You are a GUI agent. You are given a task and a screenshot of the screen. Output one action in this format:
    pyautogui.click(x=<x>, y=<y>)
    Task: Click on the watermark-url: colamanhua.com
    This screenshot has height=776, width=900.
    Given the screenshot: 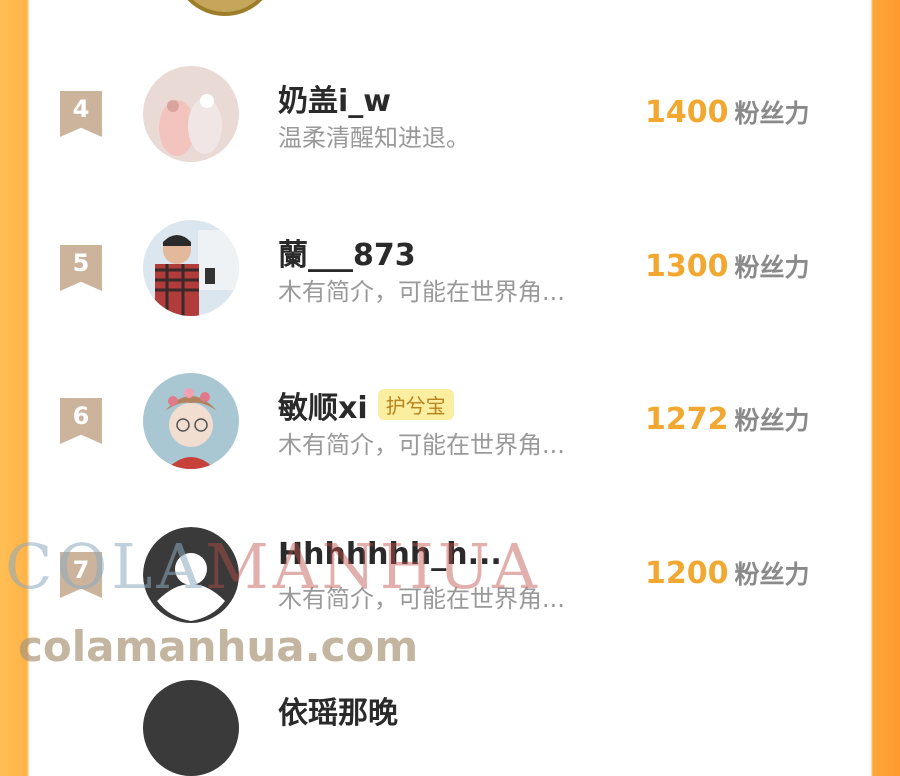 What is the action you would take?
    pyautogui.click(x=218, y=646)
    